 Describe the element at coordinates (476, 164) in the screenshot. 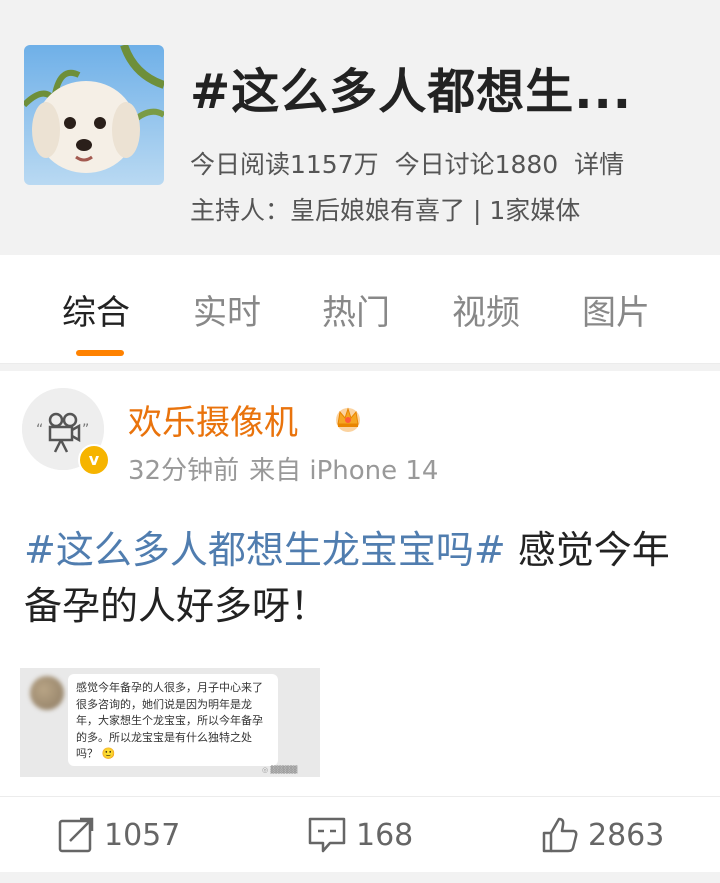

I see `topic-discussions: 今日讨论1880` at that location.